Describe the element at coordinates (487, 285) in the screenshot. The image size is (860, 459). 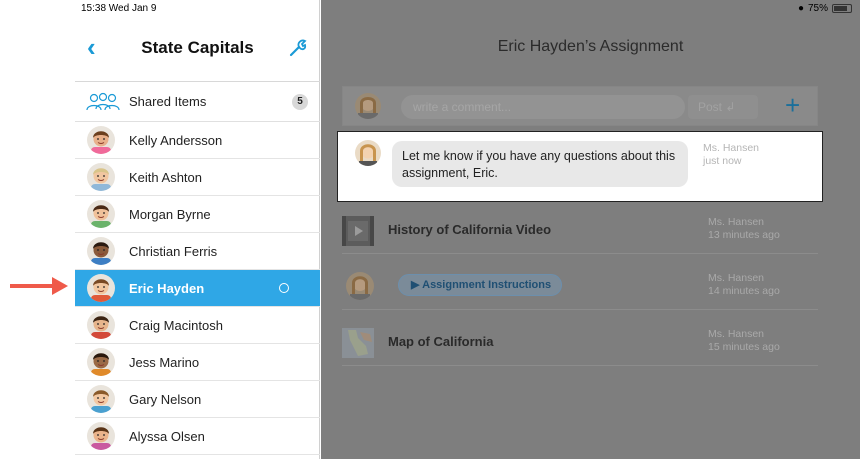
I see `instructions-label: Assignment Instructions` at that location.